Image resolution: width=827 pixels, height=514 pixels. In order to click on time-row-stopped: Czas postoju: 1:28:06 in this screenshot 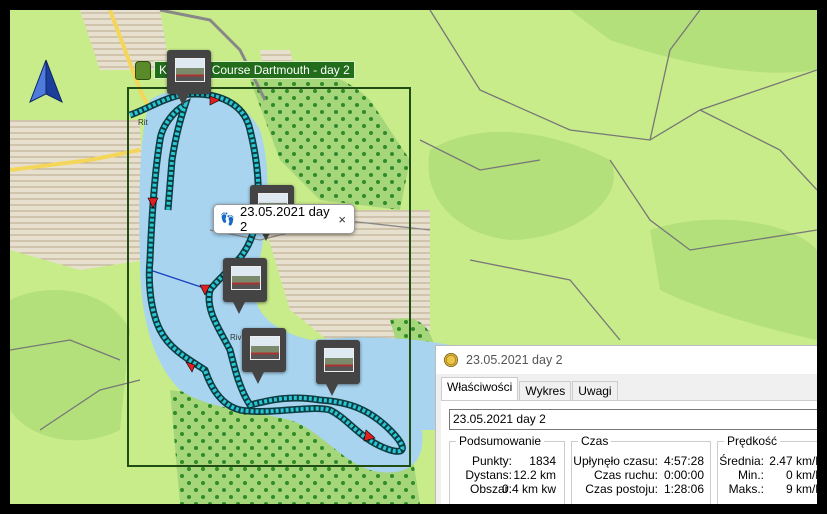, I will do `click(641, 489)`.